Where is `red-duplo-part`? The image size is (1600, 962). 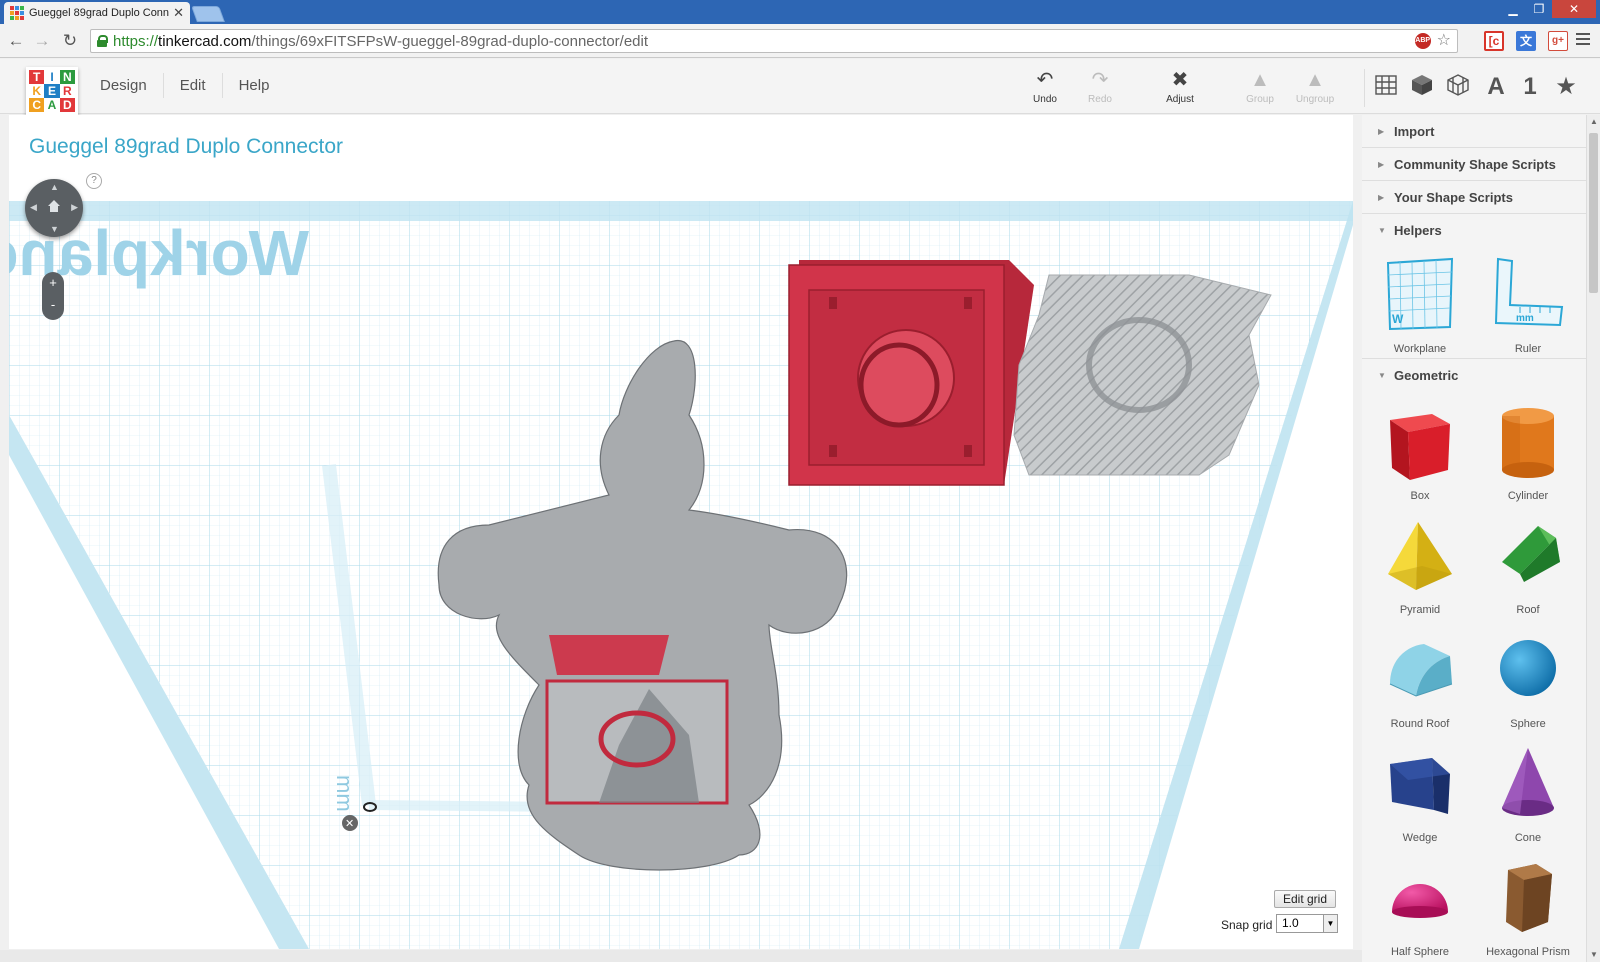
red-duplo-part is located at coordinates (911, 373).